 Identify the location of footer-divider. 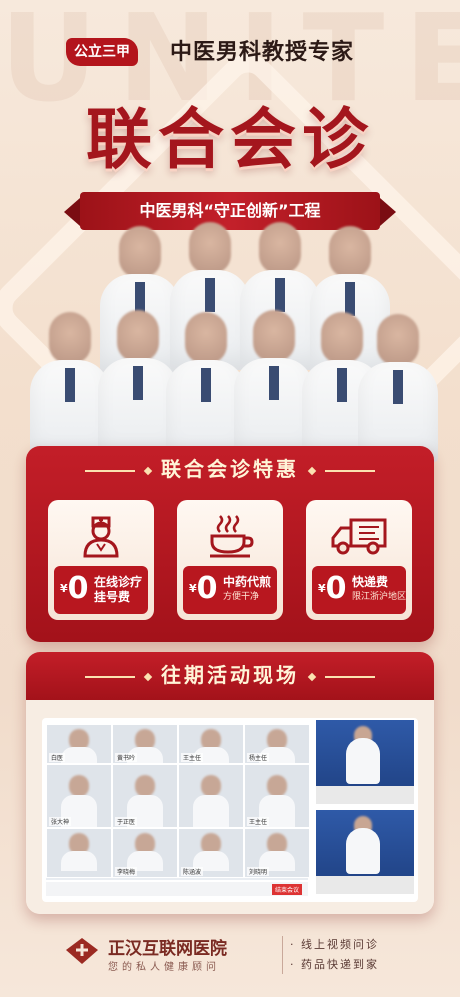
(282, 955).